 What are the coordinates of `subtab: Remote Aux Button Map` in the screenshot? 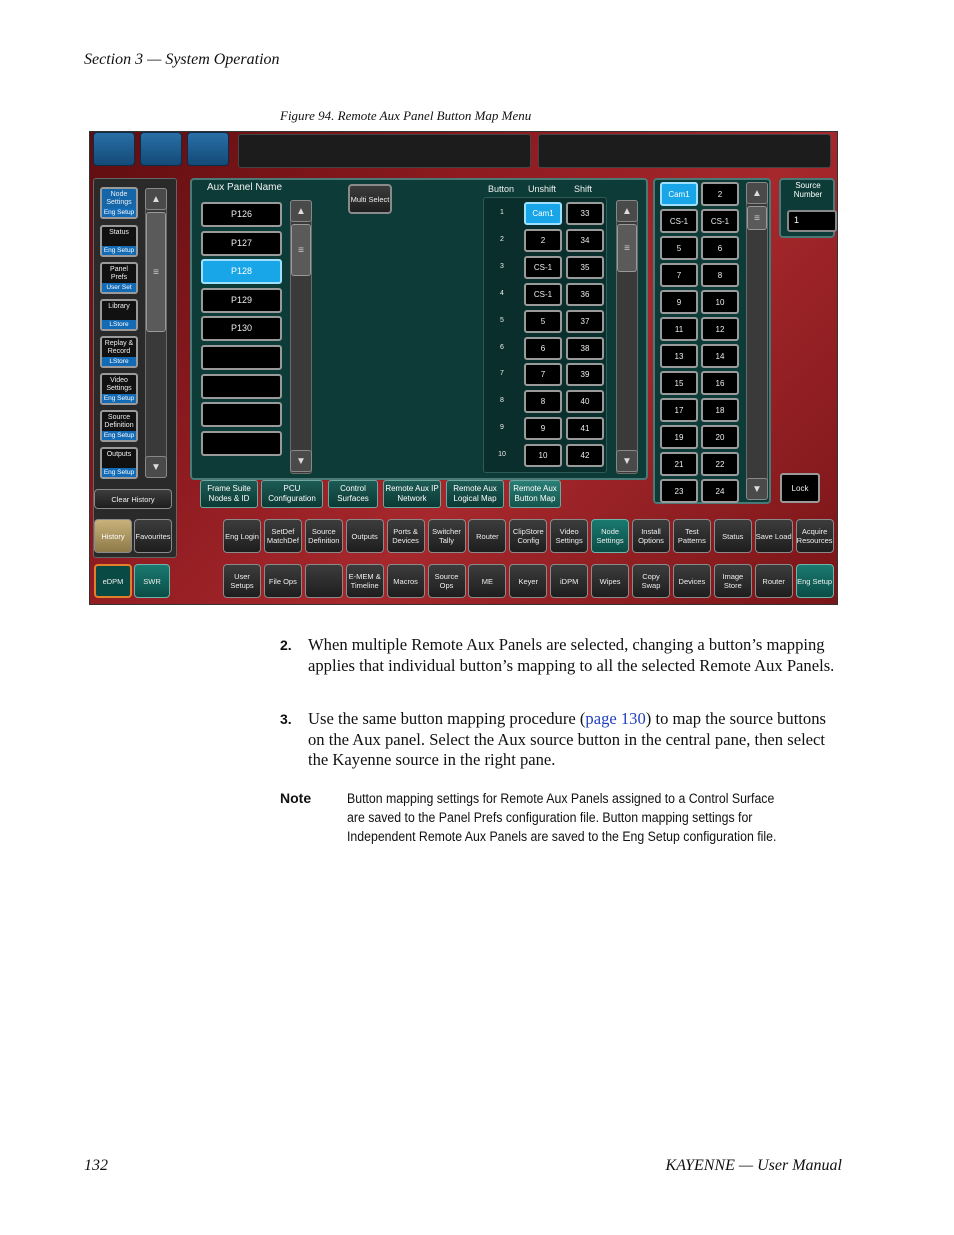 It's located at (535, 494).